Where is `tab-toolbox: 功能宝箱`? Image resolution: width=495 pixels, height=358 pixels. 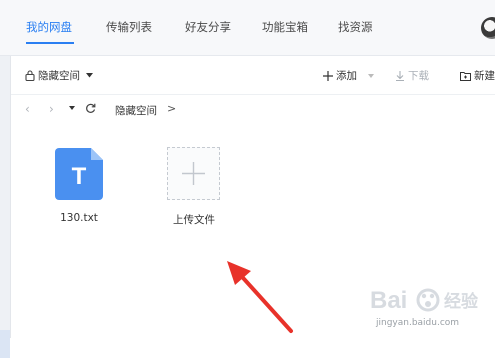
tab-toolbox: 功能宝箱 is located at coordinates (285, 27).